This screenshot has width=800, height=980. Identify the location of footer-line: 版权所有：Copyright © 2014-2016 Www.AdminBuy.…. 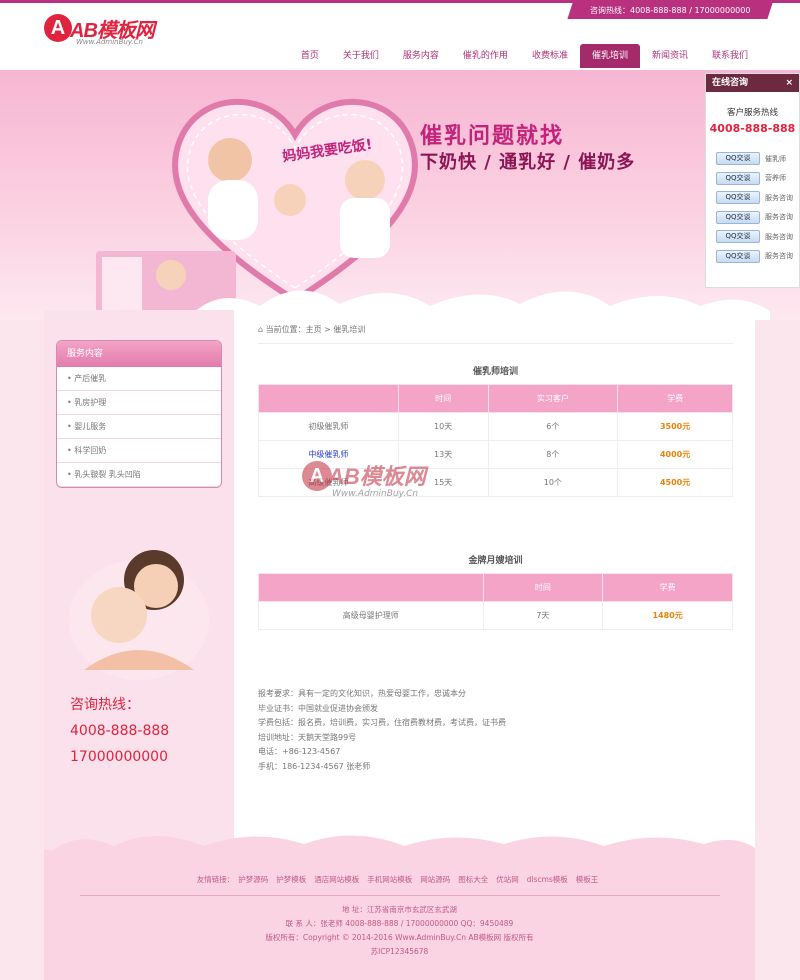
(399, 937).